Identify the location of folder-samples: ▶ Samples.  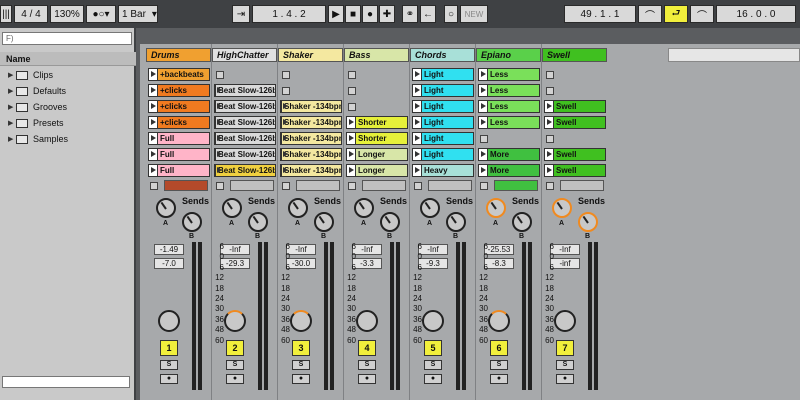
(38, 139).